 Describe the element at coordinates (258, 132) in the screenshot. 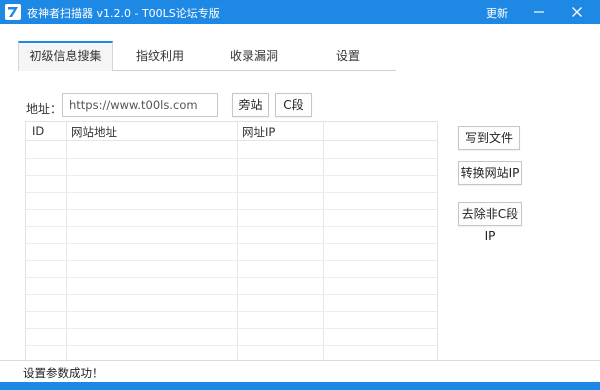

I see `column-site-ip: 网址IP` at that location.